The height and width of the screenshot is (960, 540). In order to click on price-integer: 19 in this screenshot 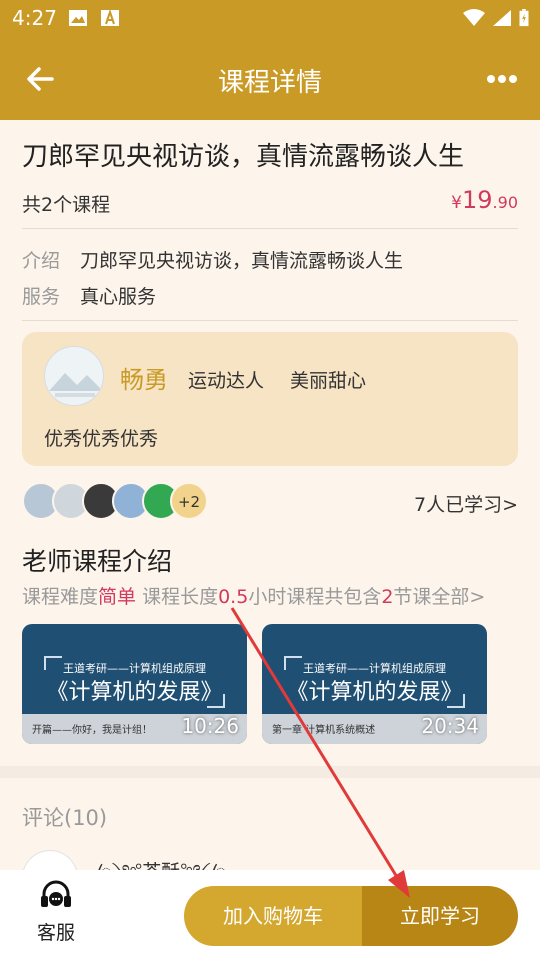, I will do `click(477, 200)`.